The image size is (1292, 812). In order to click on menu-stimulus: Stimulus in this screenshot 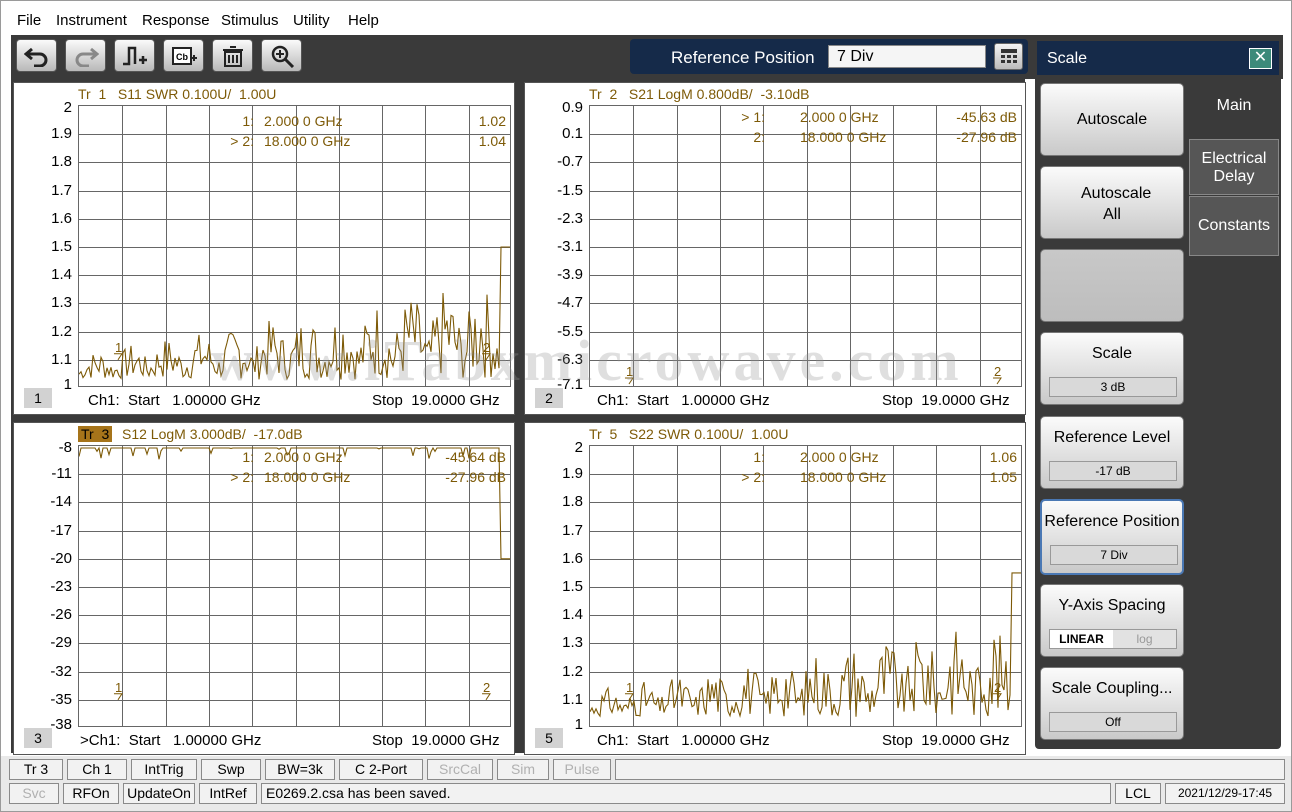, I will do `click(250, 20)`.